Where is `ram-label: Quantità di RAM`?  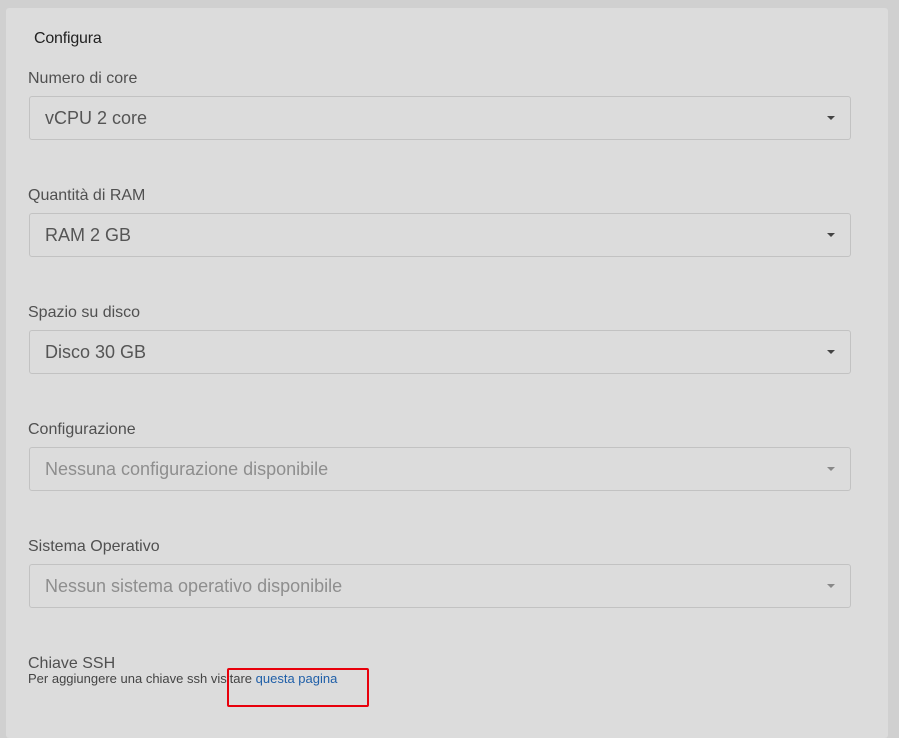
ram-label: Quantità di RAM is located at coordinates (87, 195).